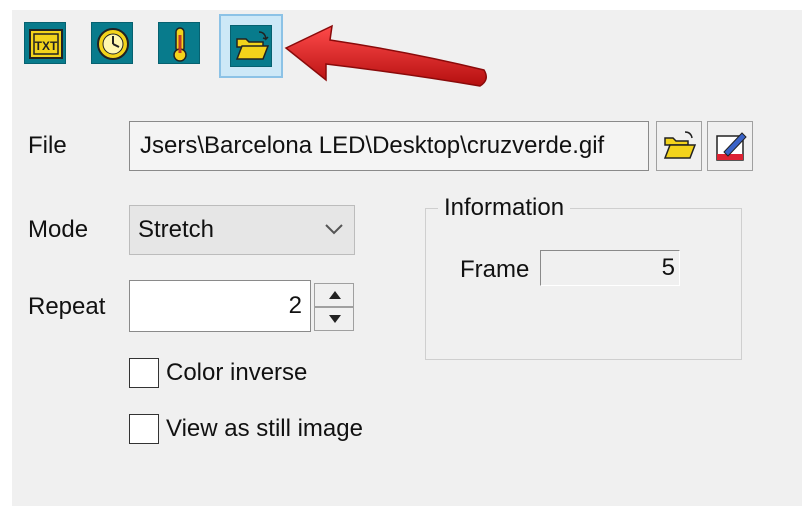 The height and width of the screenshot is (509, 808). I want to click on edit-image-button, so click(730, 146).